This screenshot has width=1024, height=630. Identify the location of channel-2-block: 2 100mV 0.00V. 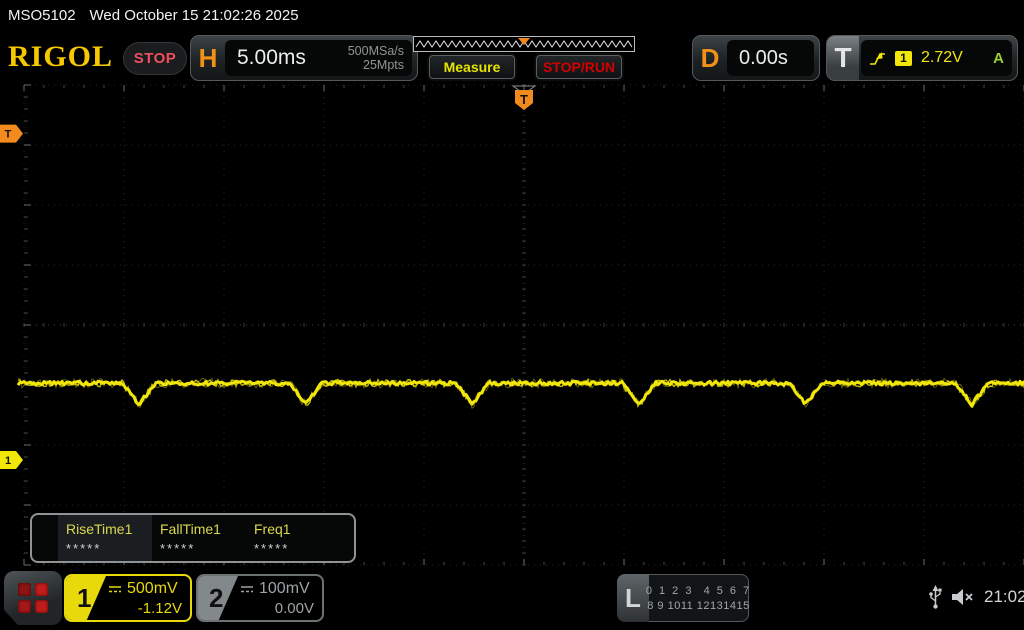
(260, 598).